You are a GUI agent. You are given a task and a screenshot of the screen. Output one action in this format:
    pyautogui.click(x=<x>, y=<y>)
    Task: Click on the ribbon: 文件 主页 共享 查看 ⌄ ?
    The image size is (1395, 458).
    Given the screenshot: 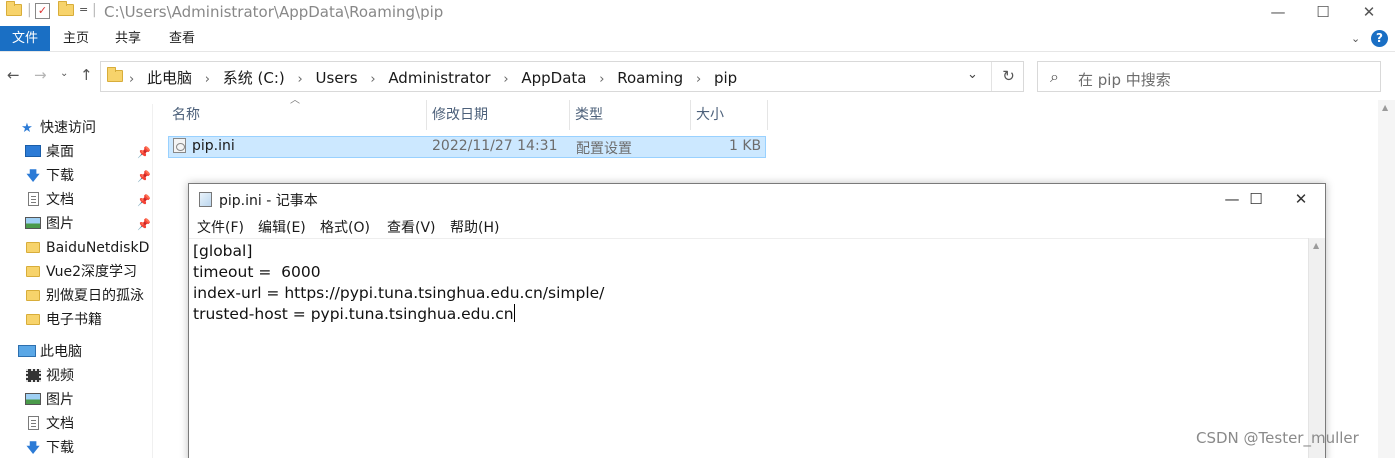 What is the action you would take?
    pyautogui.click(x=697, y=39)
    